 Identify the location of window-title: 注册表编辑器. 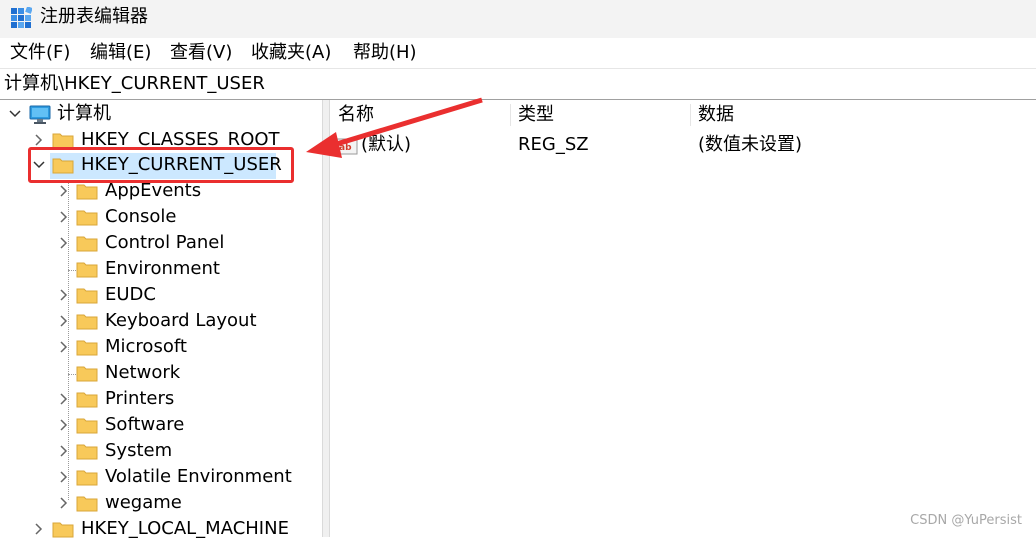
(94, 16).